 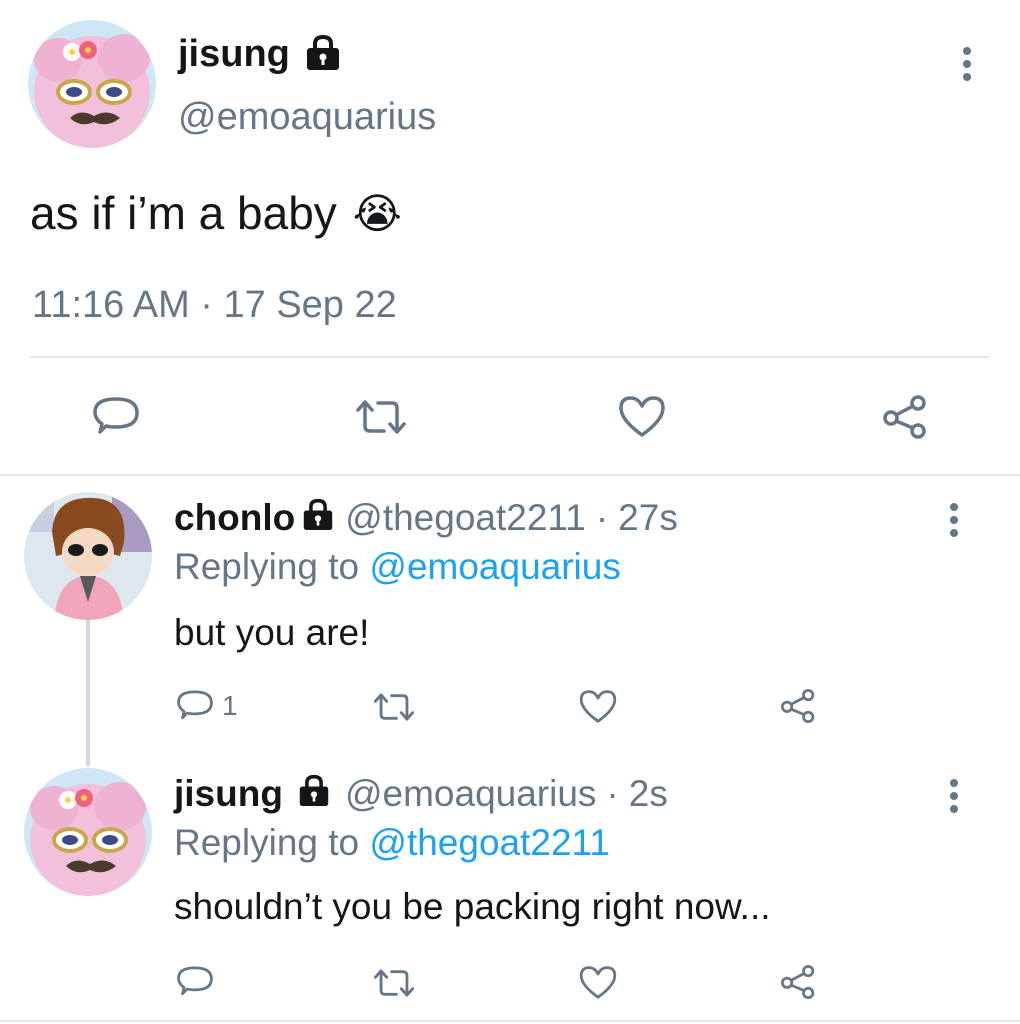 I want to click on display-name: chonlo, so click(x=234, y=518).